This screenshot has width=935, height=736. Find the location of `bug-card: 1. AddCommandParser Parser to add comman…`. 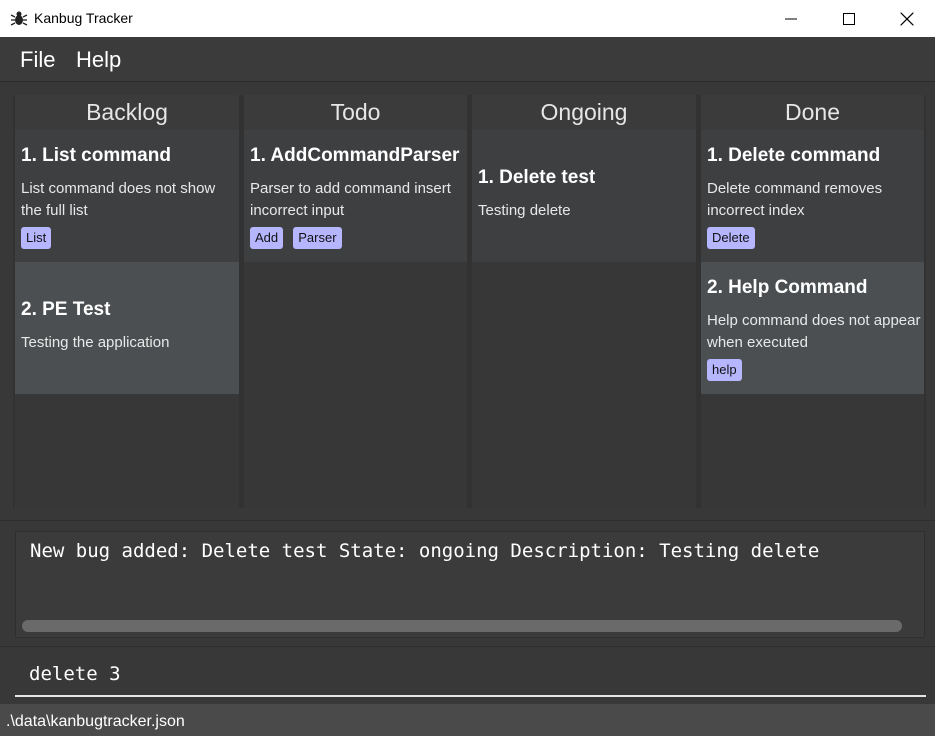

bug-card: 1. AddCommandParser Parser to add comman… is located at coordinates (355, 196).